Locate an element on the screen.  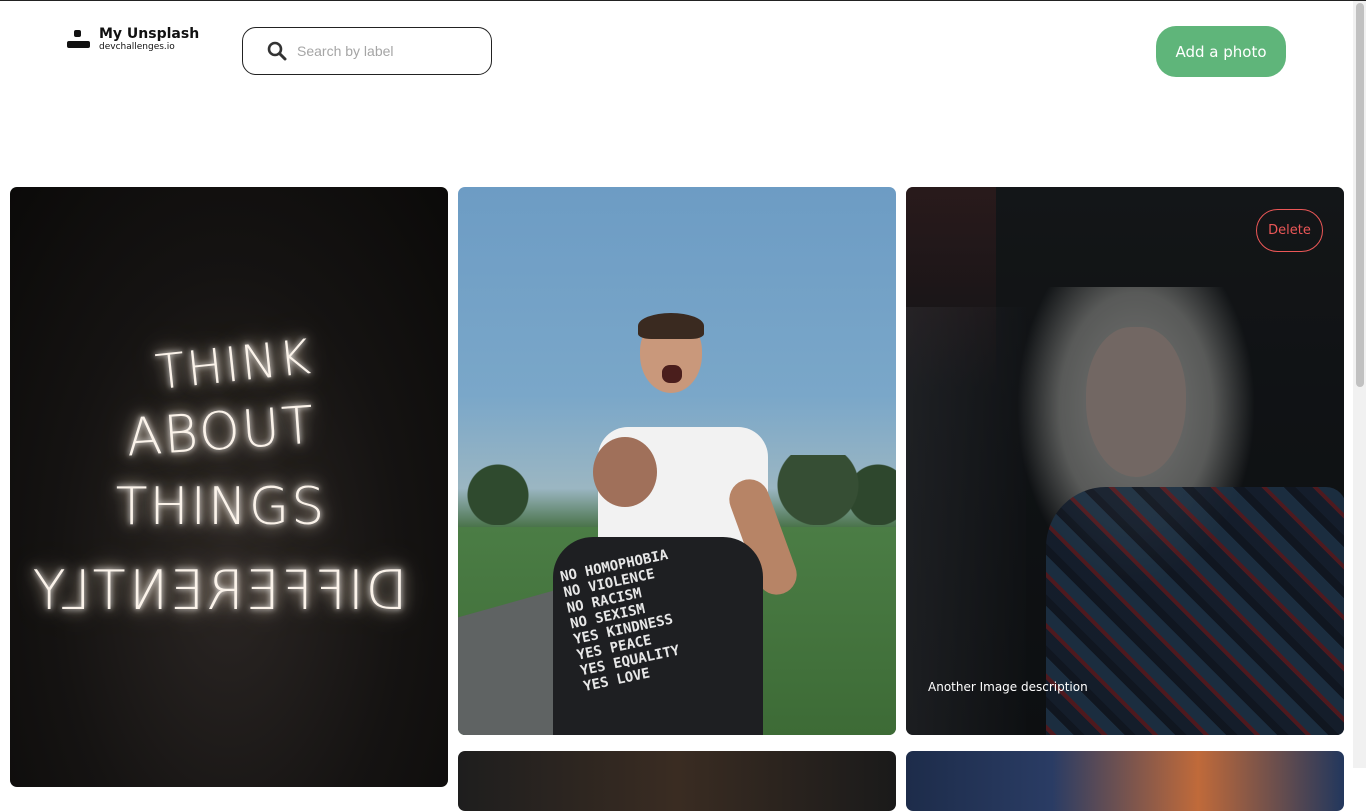
delete-button: Delete is located at coordinates (1289, 230).